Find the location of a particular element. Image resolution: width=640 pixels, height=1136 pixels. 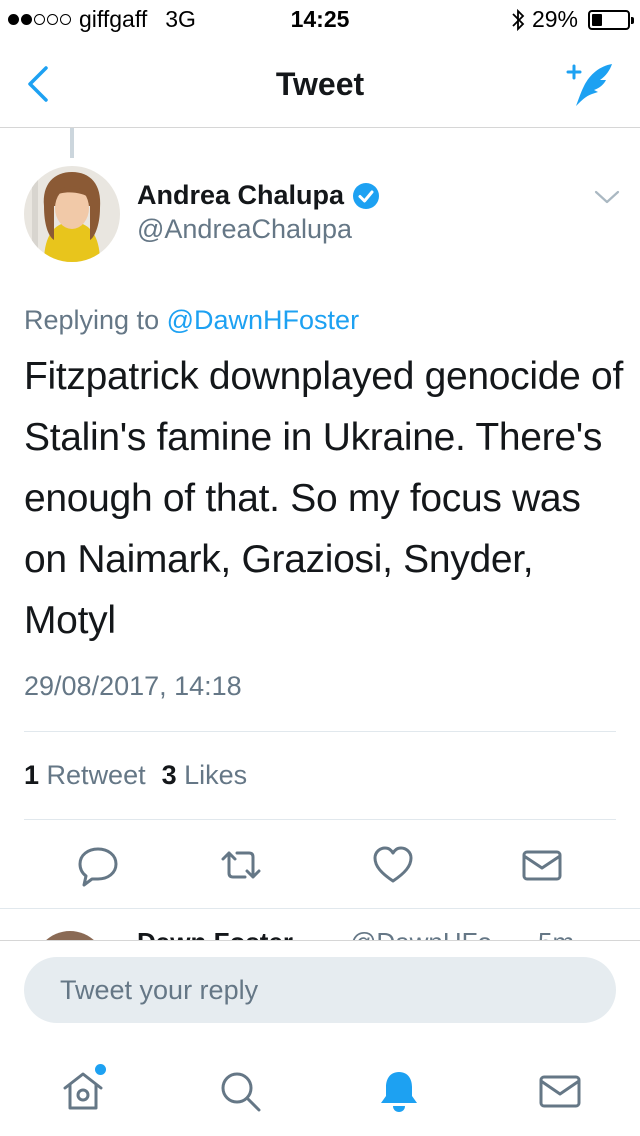

retweet-icon is located at coordinates (241, 865).